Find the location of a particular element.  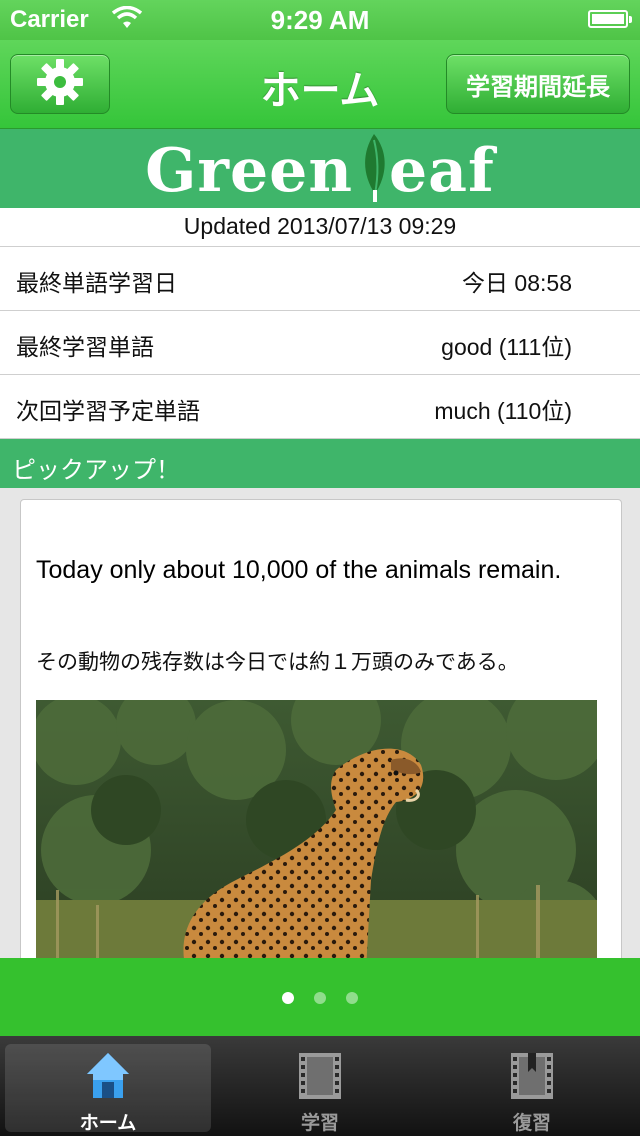

navigation-bar: ホーム 学習期間延長 is located at coordinates (320, 84).